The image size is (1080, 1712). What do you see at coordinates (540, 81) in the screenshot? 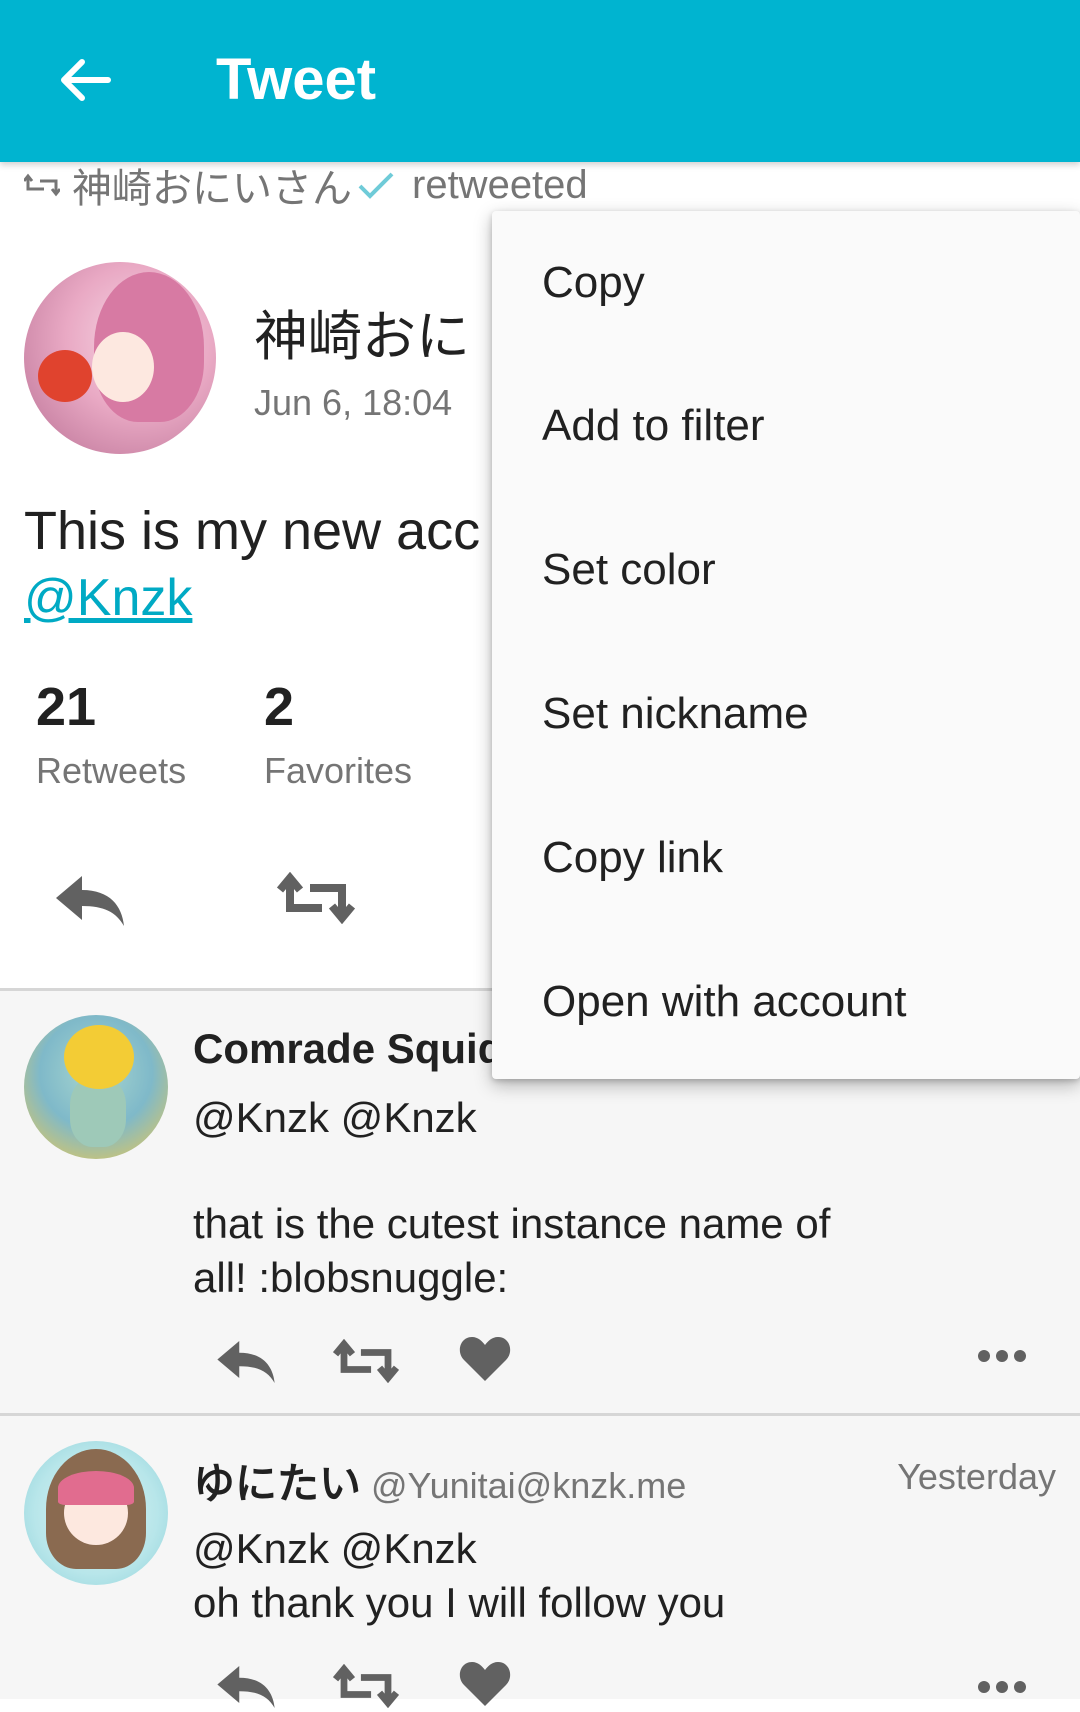
I see `app-bar: Tweet` at bounding box center [540, 81].